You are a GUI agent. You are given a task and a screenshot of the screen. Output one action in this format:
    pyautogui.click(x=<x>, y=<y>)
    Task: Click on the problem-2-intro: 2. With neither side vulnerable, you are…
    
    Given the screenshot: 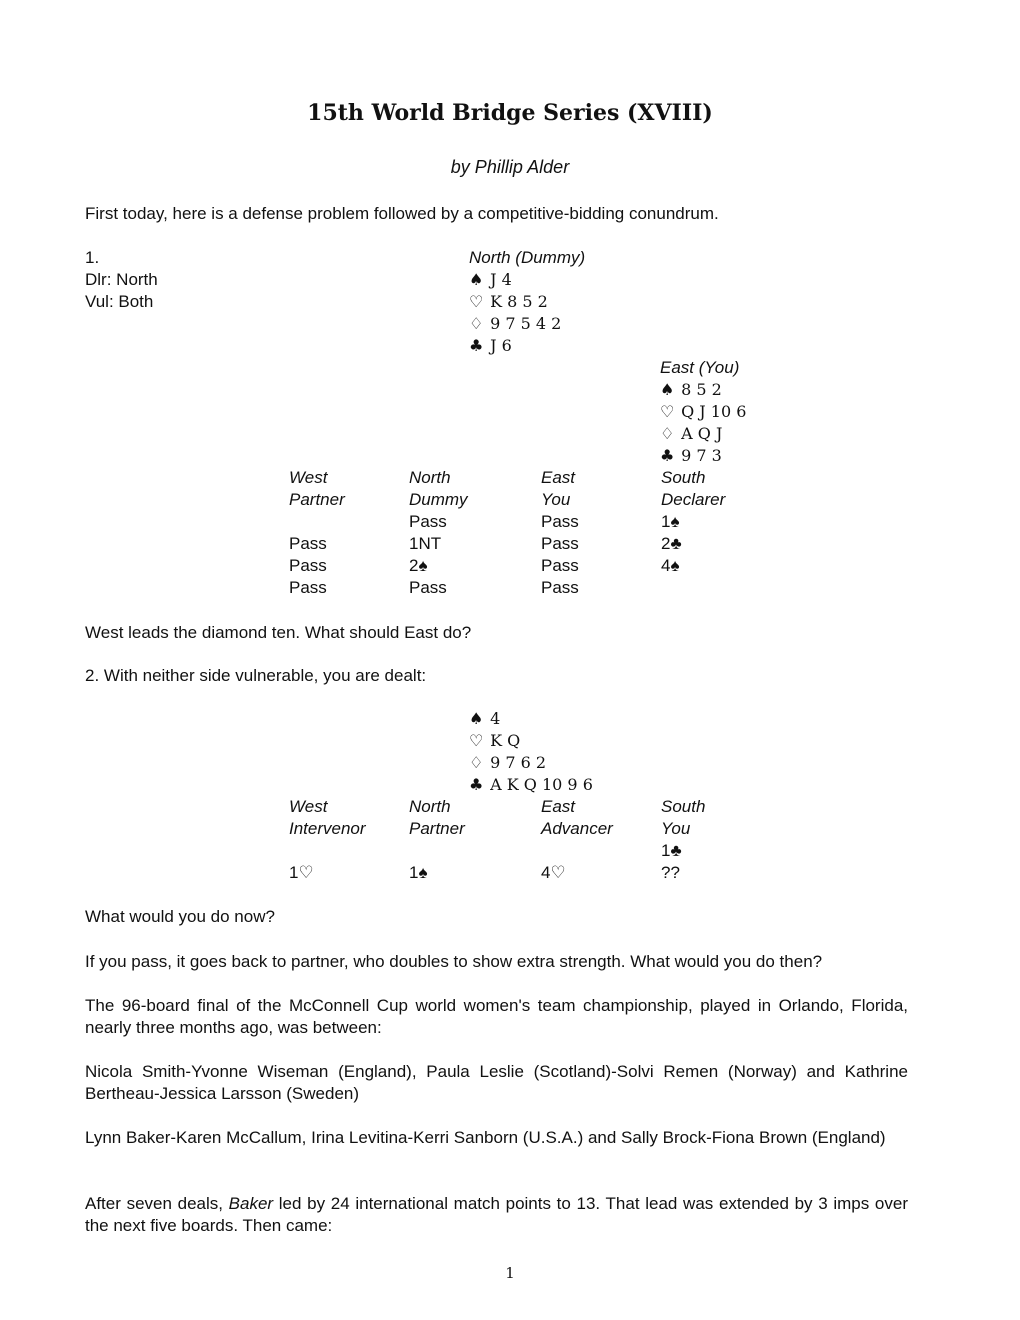 What is the action you would take?
    pyautogui.click(x=256, y=675)
    